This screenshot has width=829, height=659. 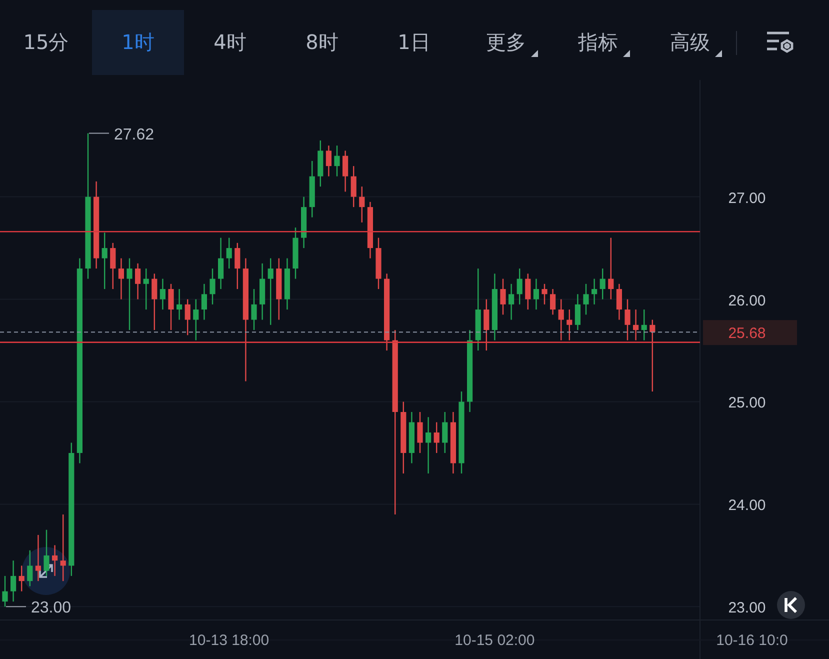 What do you see at coordinates (229, 640) in the screenshot?
I see `time-axis-label: 10-13 18:00` at bounding box center [229, 640].